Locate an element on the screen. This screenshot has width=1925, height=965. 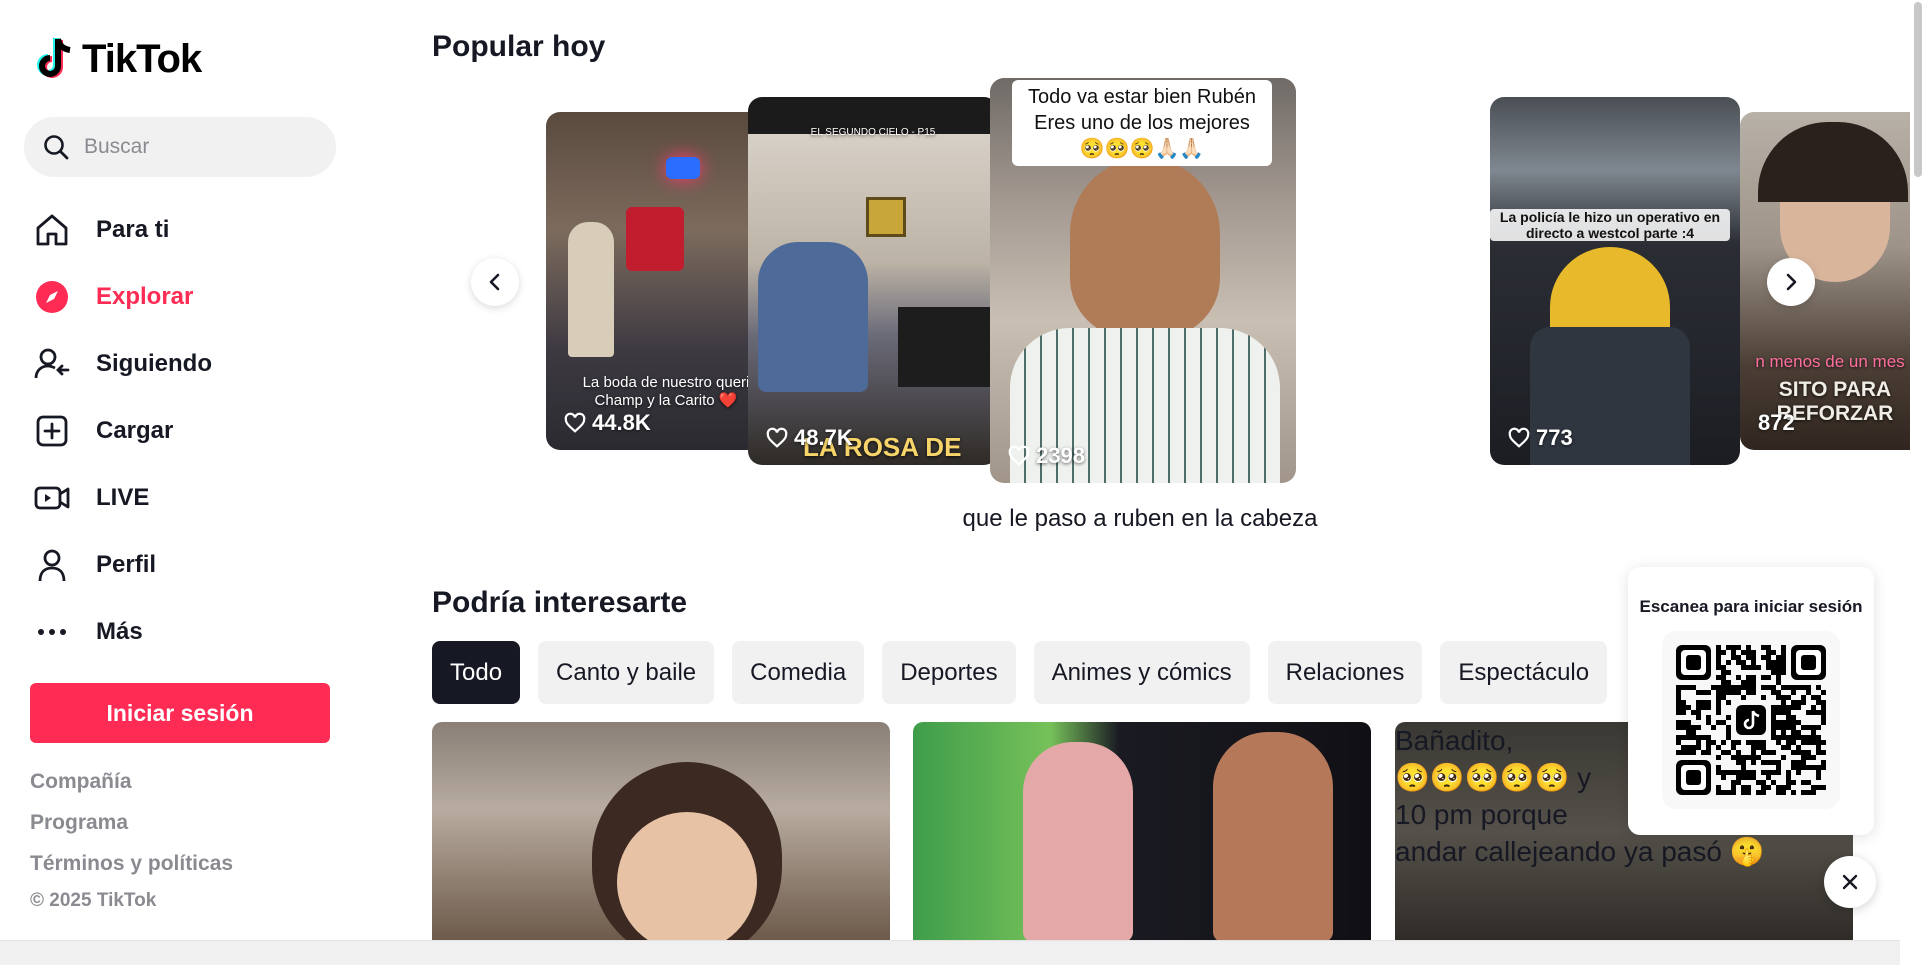
footer-link-terminos: Términos y políticas is located at coordinates (131, 872).